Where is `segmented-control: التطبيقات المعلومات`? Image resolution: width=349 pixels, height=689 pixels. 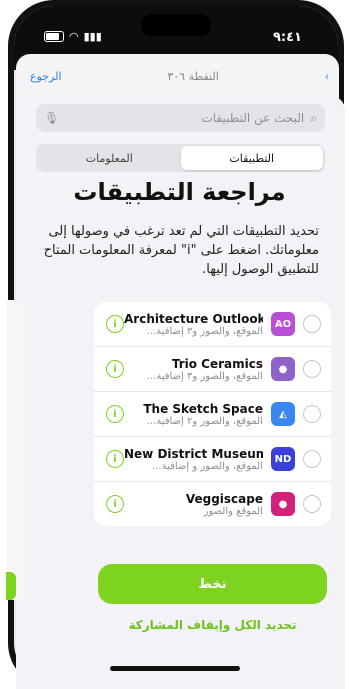
segmented-control: التطبيقات المعلومات is located at coordinates (180, 158).